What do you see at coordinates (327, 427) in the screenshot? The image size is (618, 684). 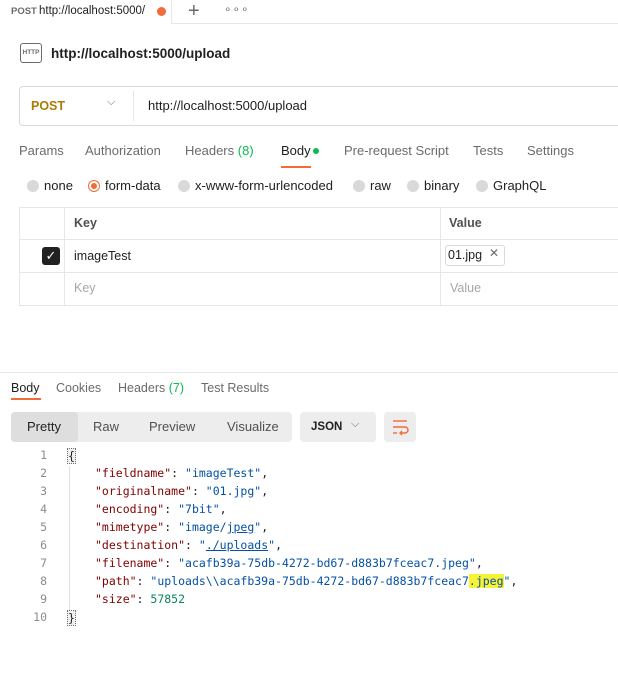 I see `format-label: JSON` at bounding box center [327, 427].